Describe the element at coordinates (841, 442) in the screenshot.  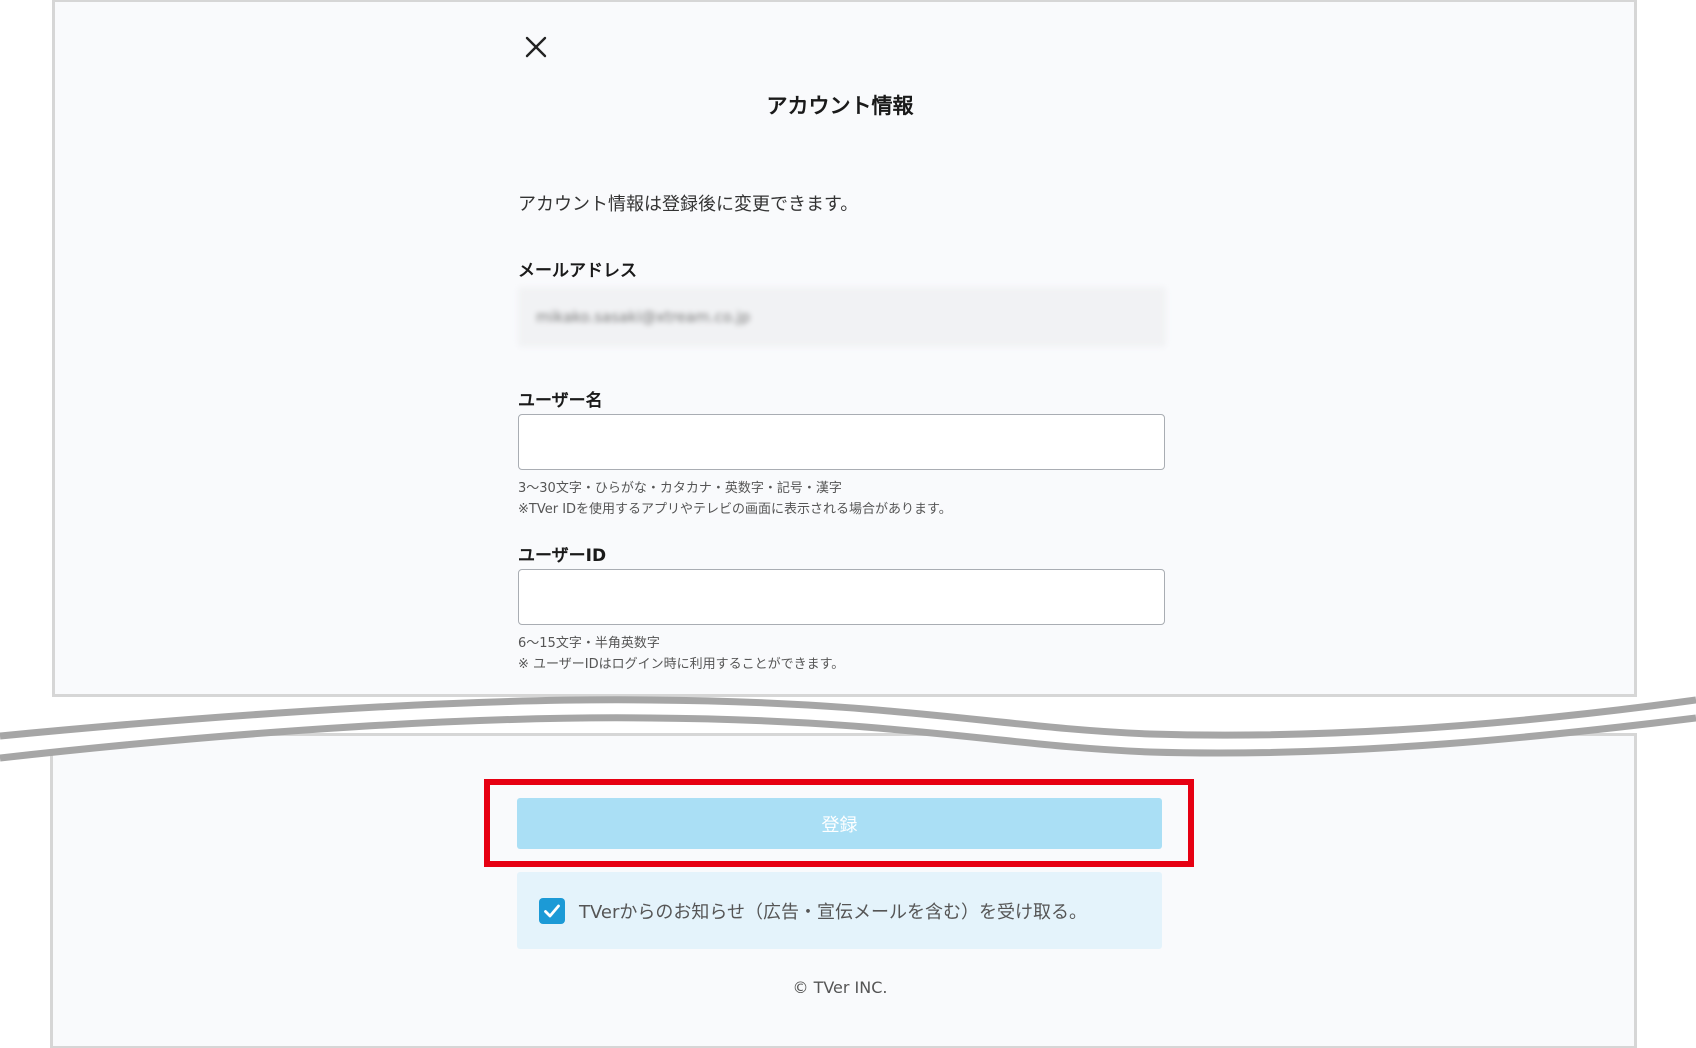
I see `username-input` at that location.